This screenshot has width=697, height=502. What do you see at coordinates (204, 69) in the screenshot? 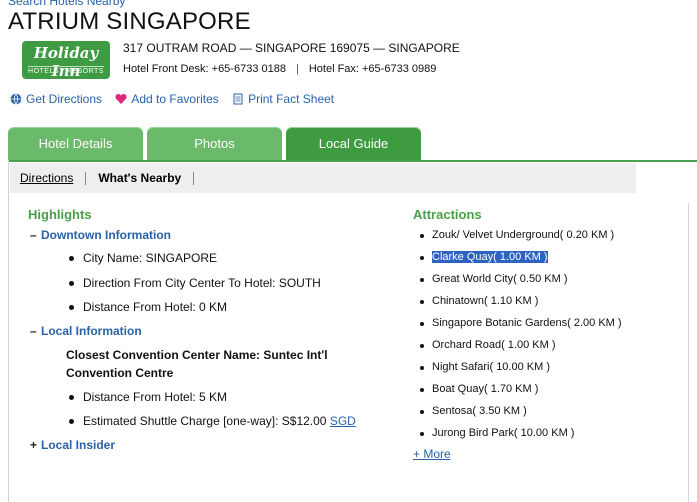
I see `front-desk-phone: Hotel Front Desk: +65-6733 0188` at bounding box center [204, 69].